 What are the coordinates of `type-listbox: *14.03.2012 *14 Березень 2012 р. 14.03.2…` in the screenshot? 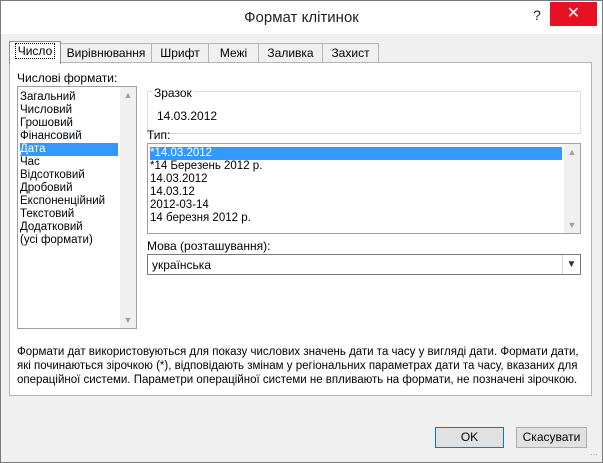 It's located at (364, 188).